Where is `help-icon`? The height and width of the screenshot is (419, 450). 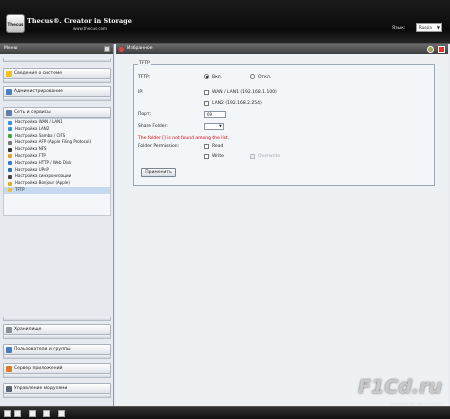
help-icon is located at coordinates (430, 49).